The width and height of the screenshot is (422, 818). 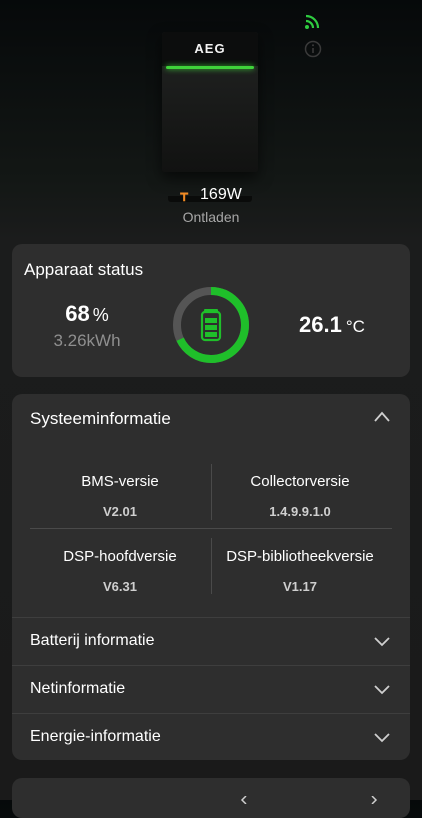 What do you see at coordinates (300, 571) in the screenshot?
I see `dsp-library-version: DSP-bibliotheekversie V1.17` at bounding box center [300, 571].